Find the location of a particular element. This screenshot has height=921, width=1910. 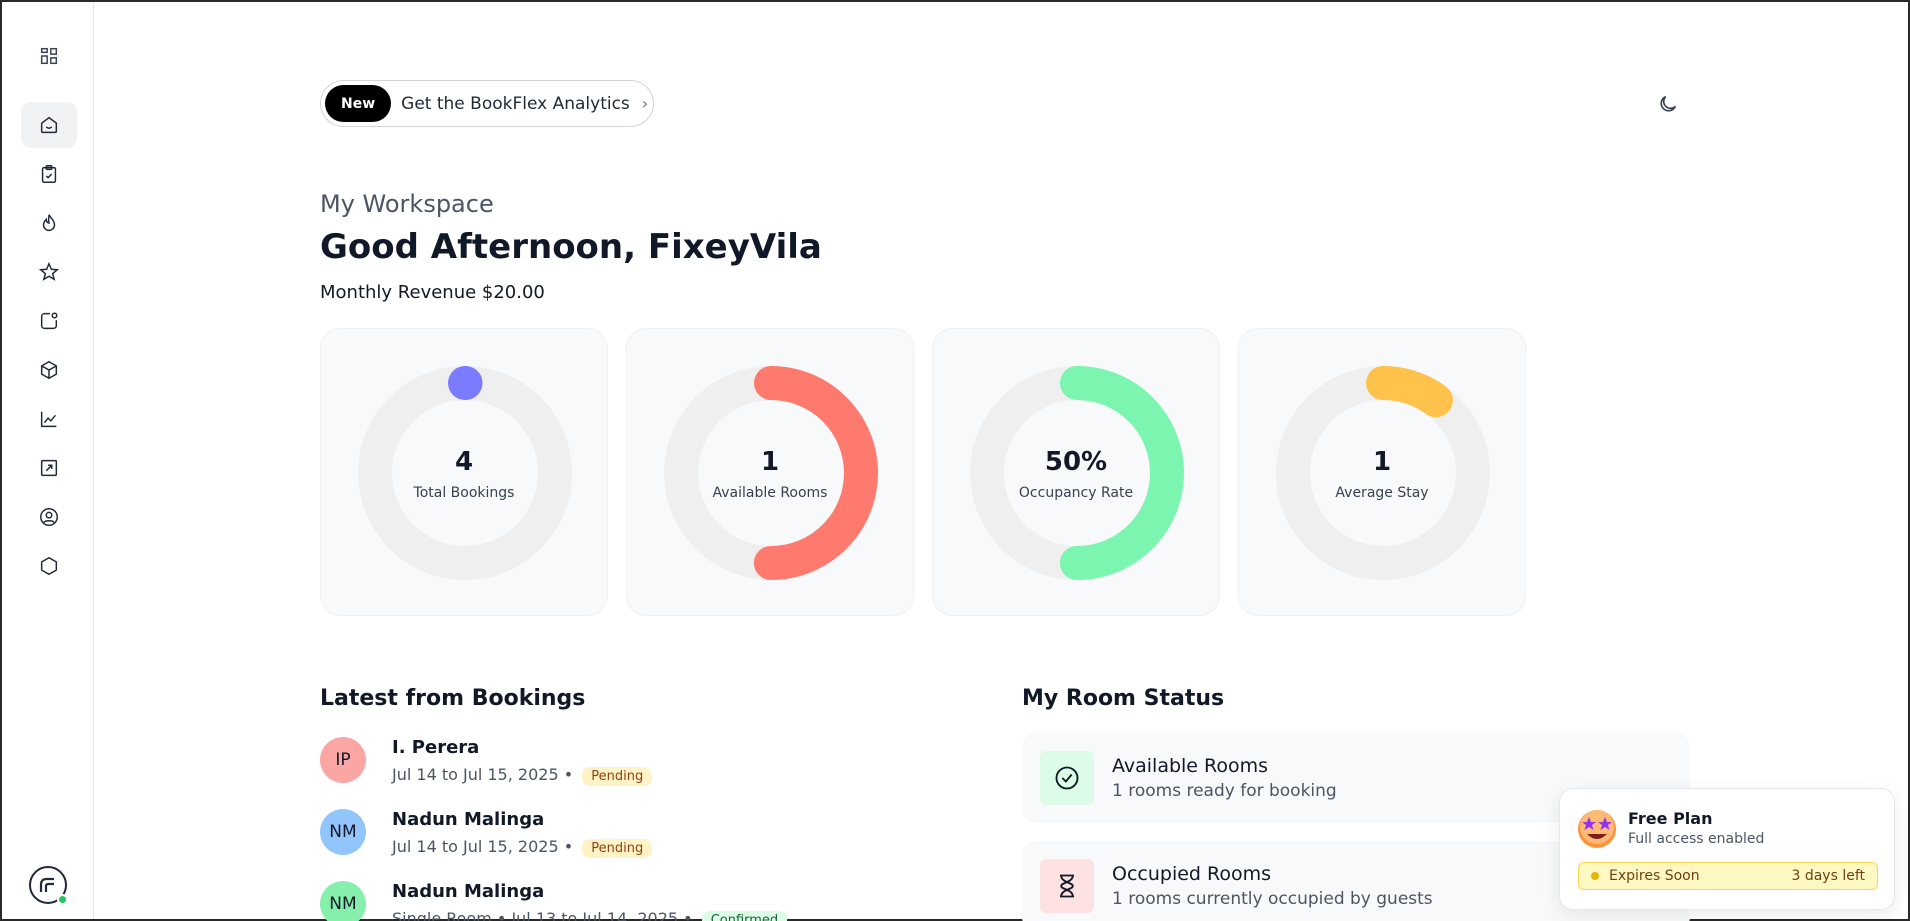

hexagon-icon is located at coordinates (49, 566).